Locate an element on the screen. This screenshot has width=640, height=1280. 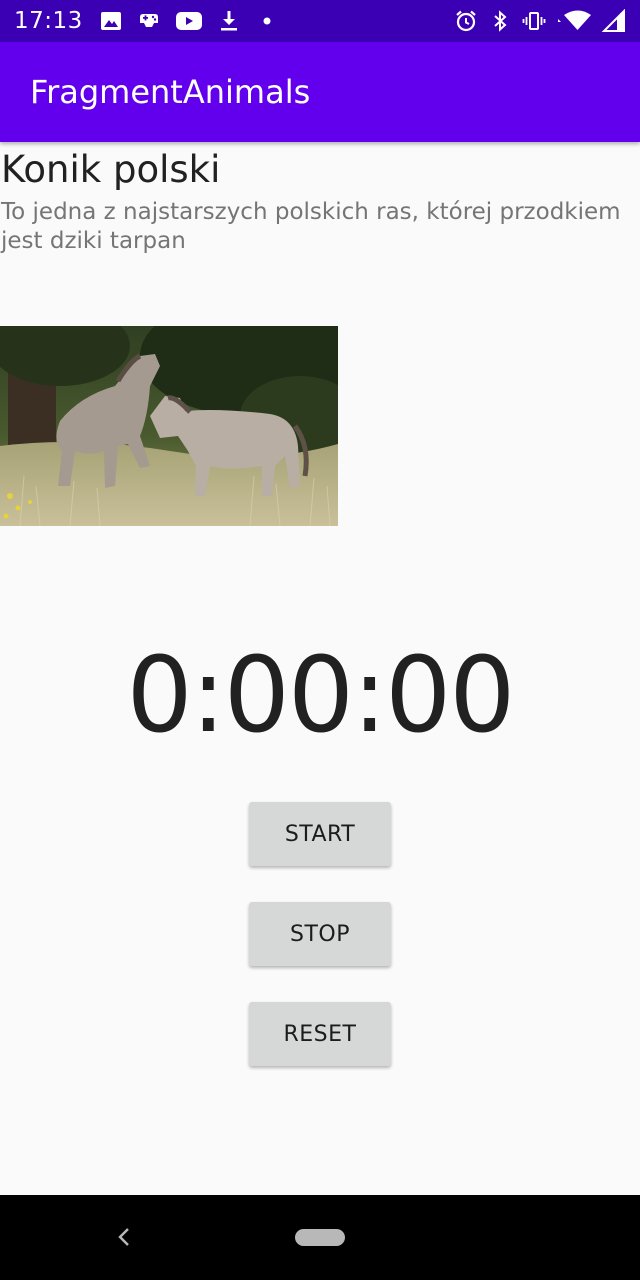
stopwatch-time: 0:00:00 is located at coordinates (321, 695).